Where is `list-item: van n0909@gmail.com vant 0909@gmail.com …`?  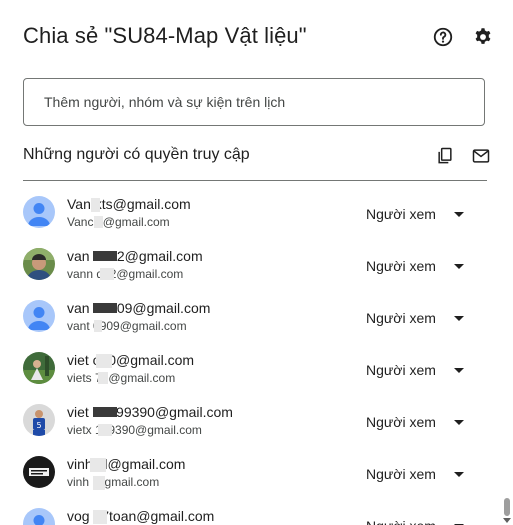
list-item: van n0909@gmail.com vant 0909@gmail.com … is located at coordinates (250, 311).